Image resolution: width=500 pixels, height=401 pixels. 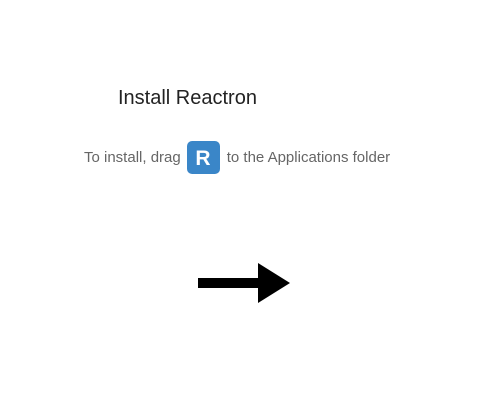 What do you see at coordinates (244, 283) in the screenshot?
I see `arrow-right-icon` at bounding box center [244, 283].